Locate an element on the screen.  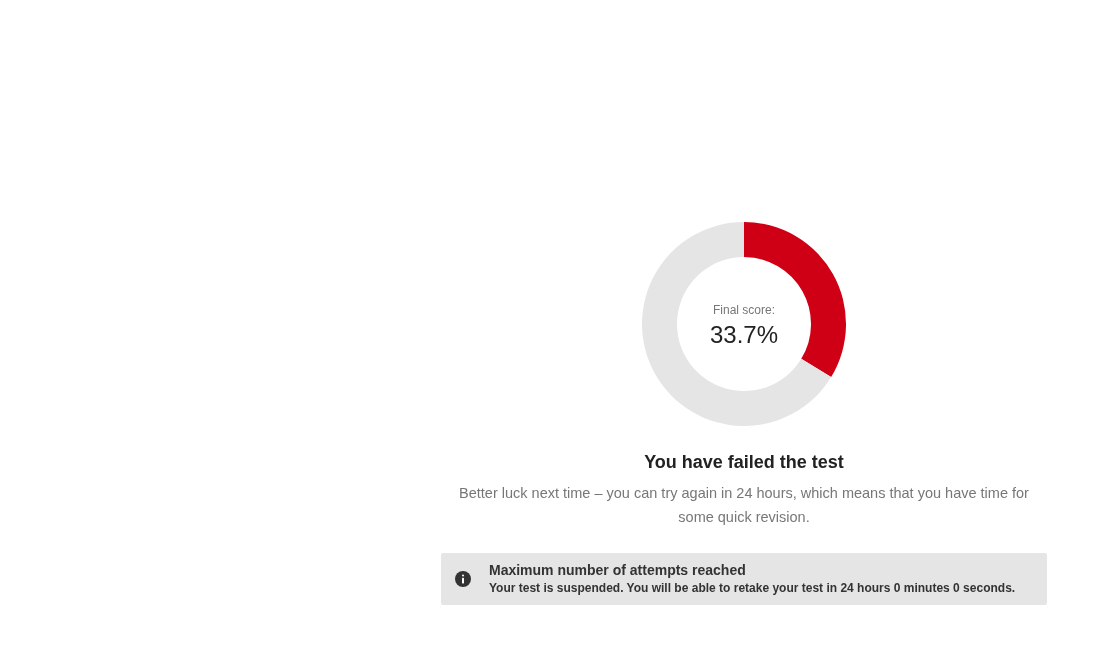
result-message: Better luck next time – you can try again in 24 hours, which means that you have time for some quick revision. is located at coordinates (744, 505).